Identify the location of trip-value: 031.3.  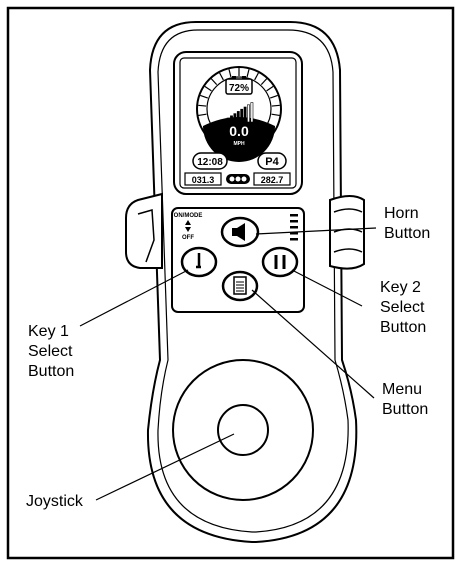
(203, 180).